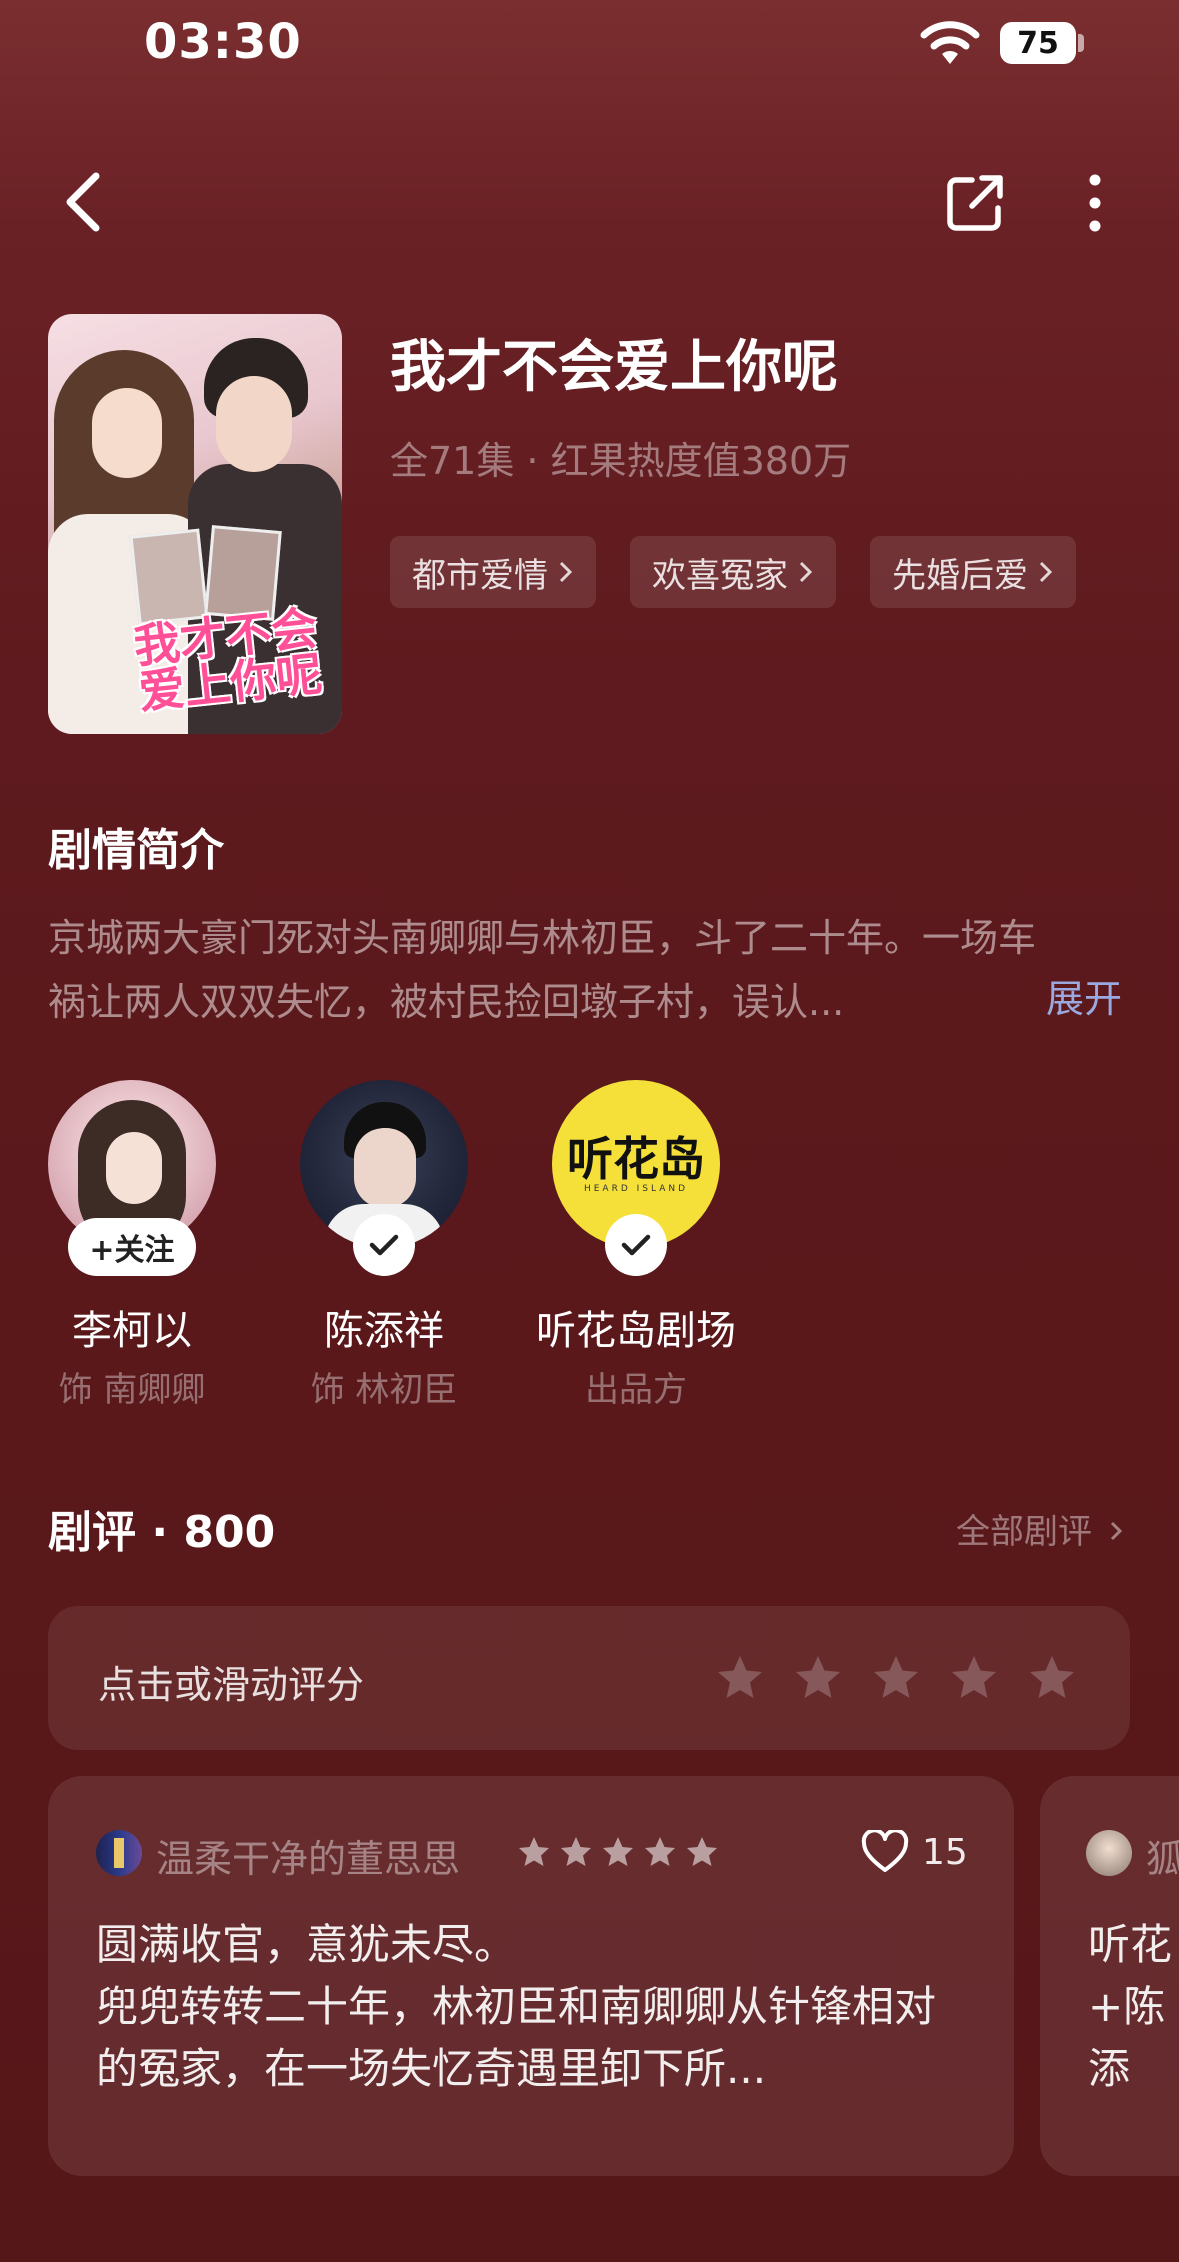 The height and width of the screenshot is (2262, 1179). I want to click on logo-subtext: HEARD ISLAND, so click(636, 1189).